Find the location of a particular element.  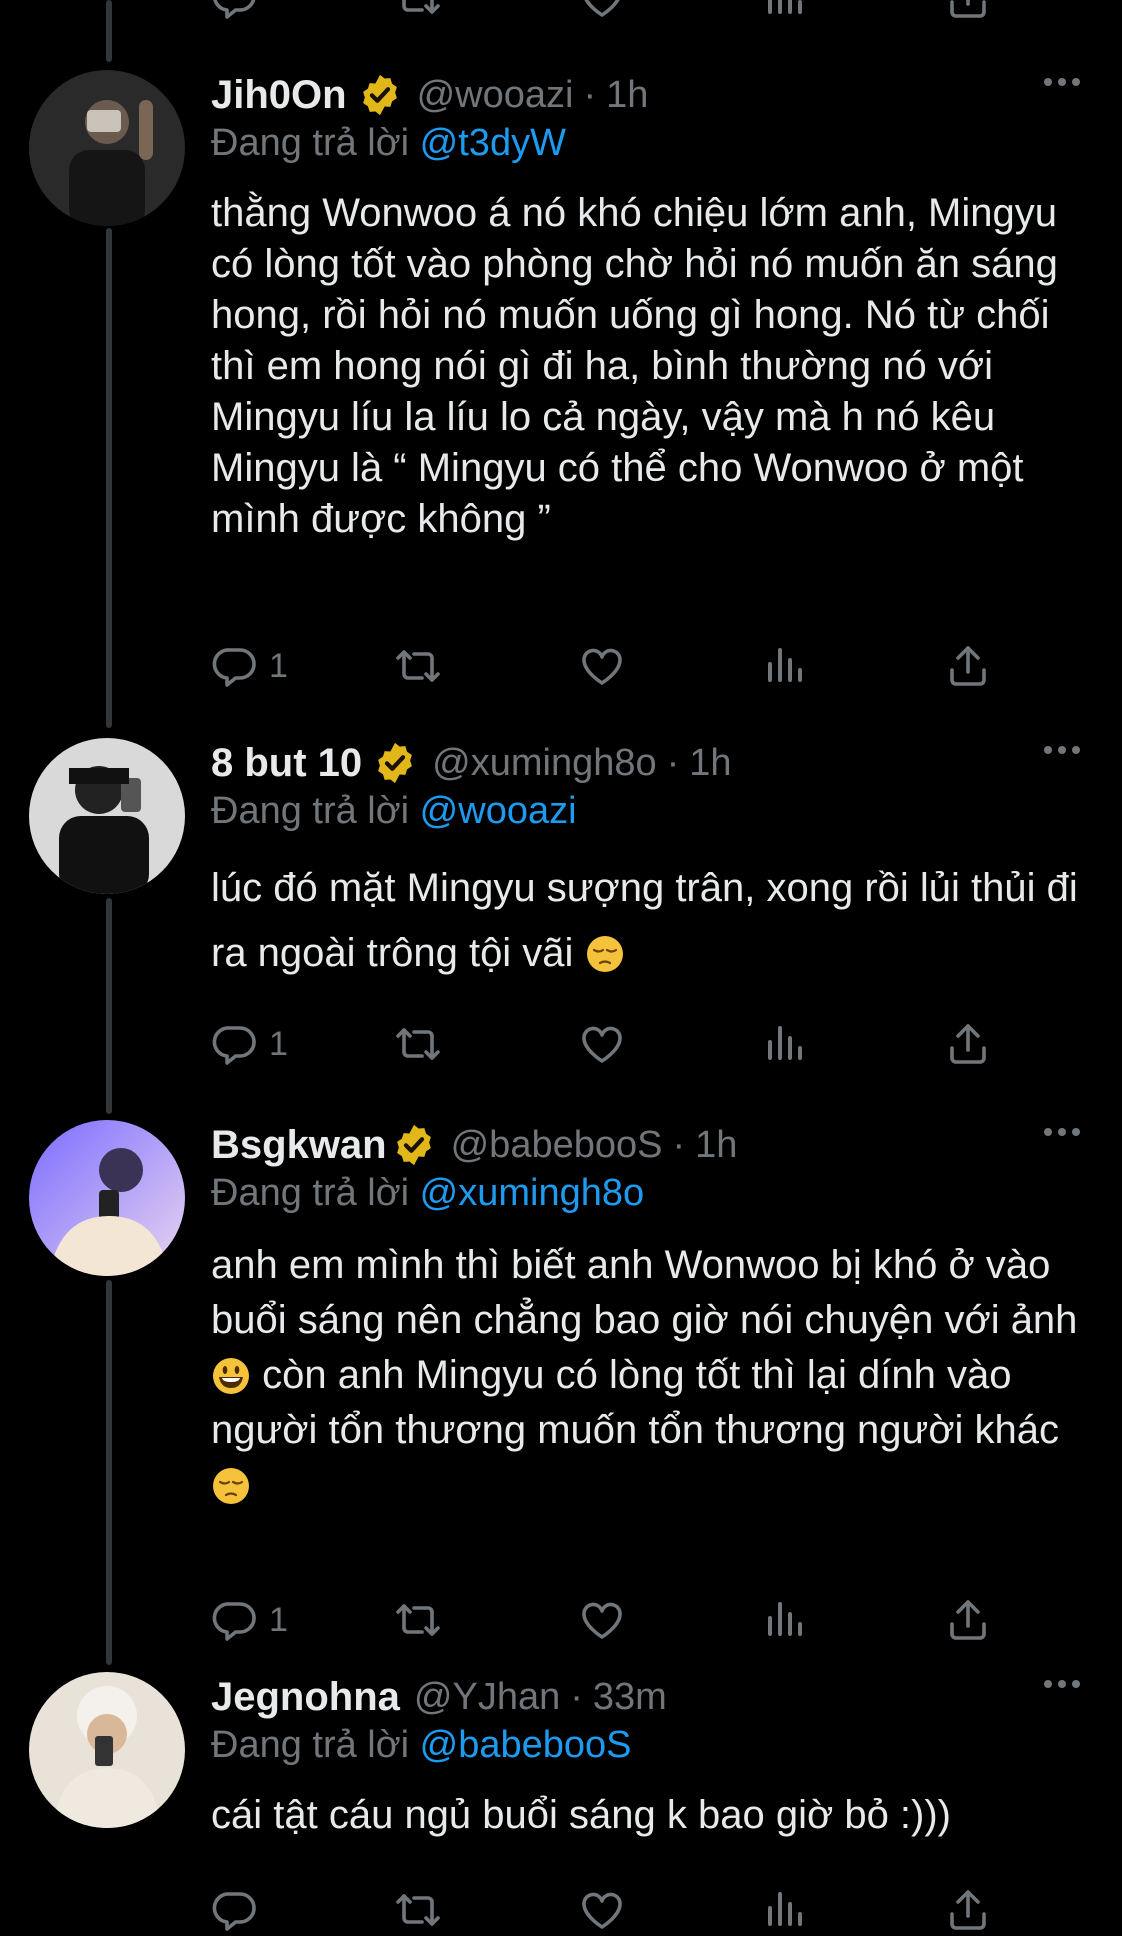

previous-tweet-actions is located at coordinates (611, 12).